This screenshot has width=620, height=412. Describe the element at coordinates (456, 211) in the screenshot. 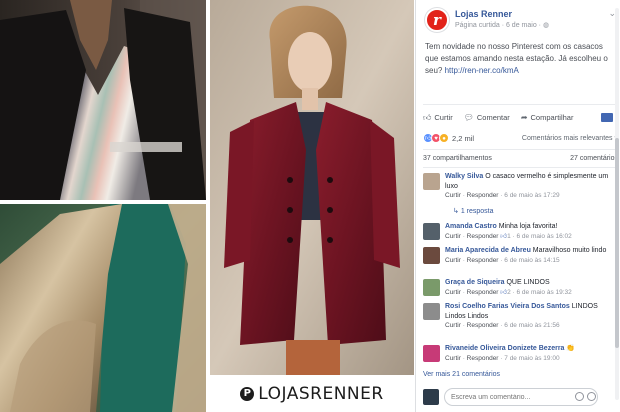

I see `reply-arrow-icon: ↳` at that location.